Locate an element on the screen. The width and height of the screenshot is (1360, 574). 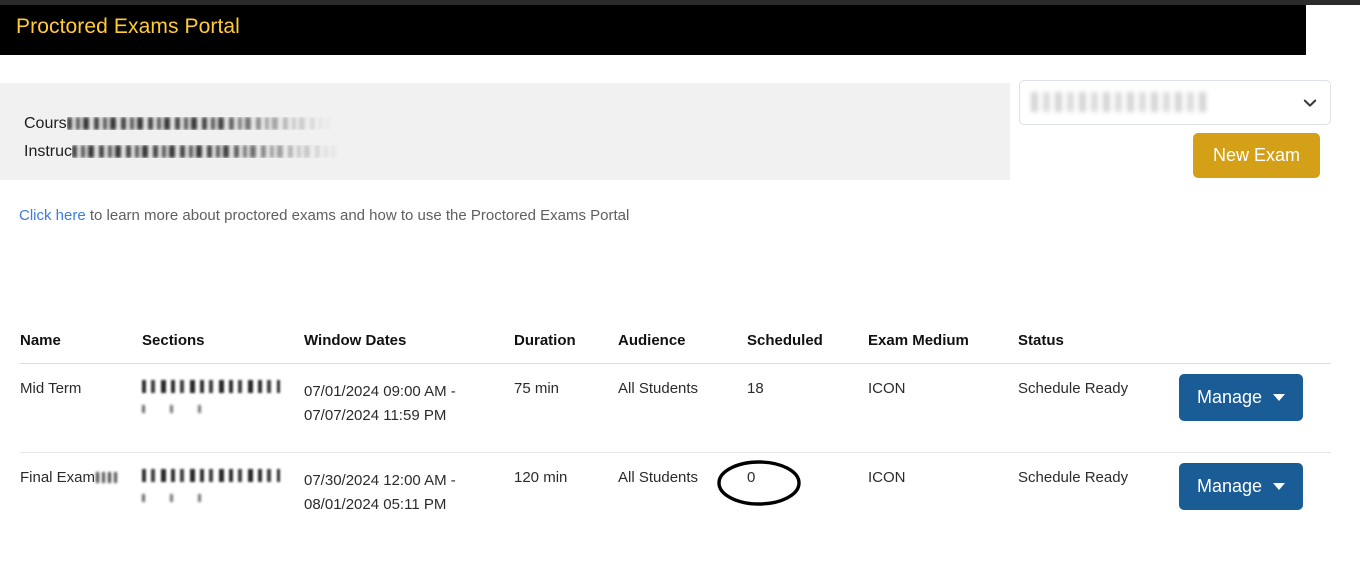
course-select-value-redacted is located at coordinates (1121, 102).